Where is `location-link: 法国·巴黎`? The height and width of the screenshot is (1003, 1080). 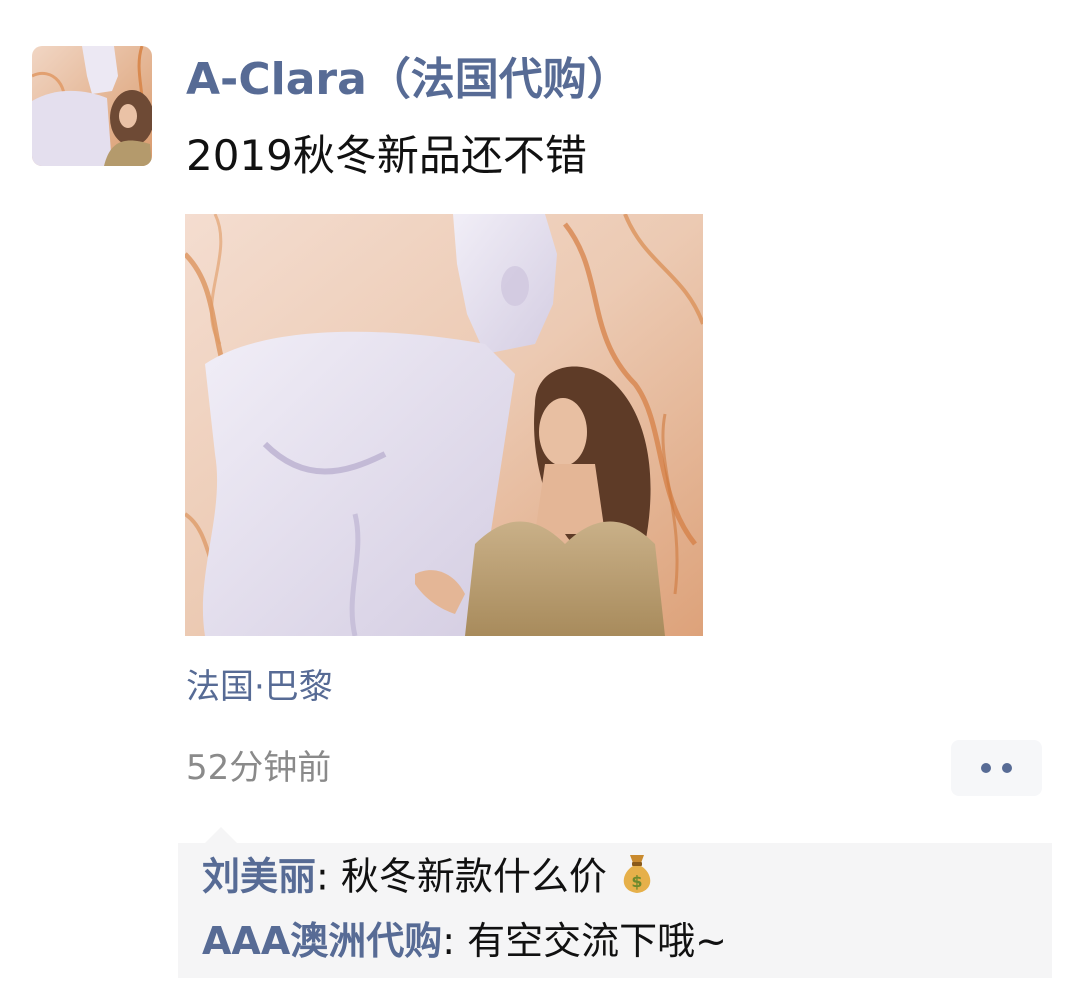 location-link: 法国·巴黎 is located at coordinates (259, 687).